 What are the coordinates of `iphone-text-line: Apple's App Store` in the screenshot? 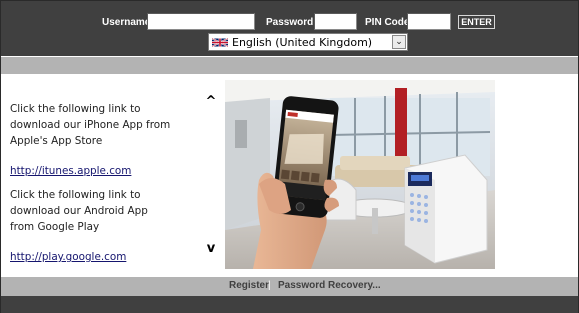 It's located at (56, 141).